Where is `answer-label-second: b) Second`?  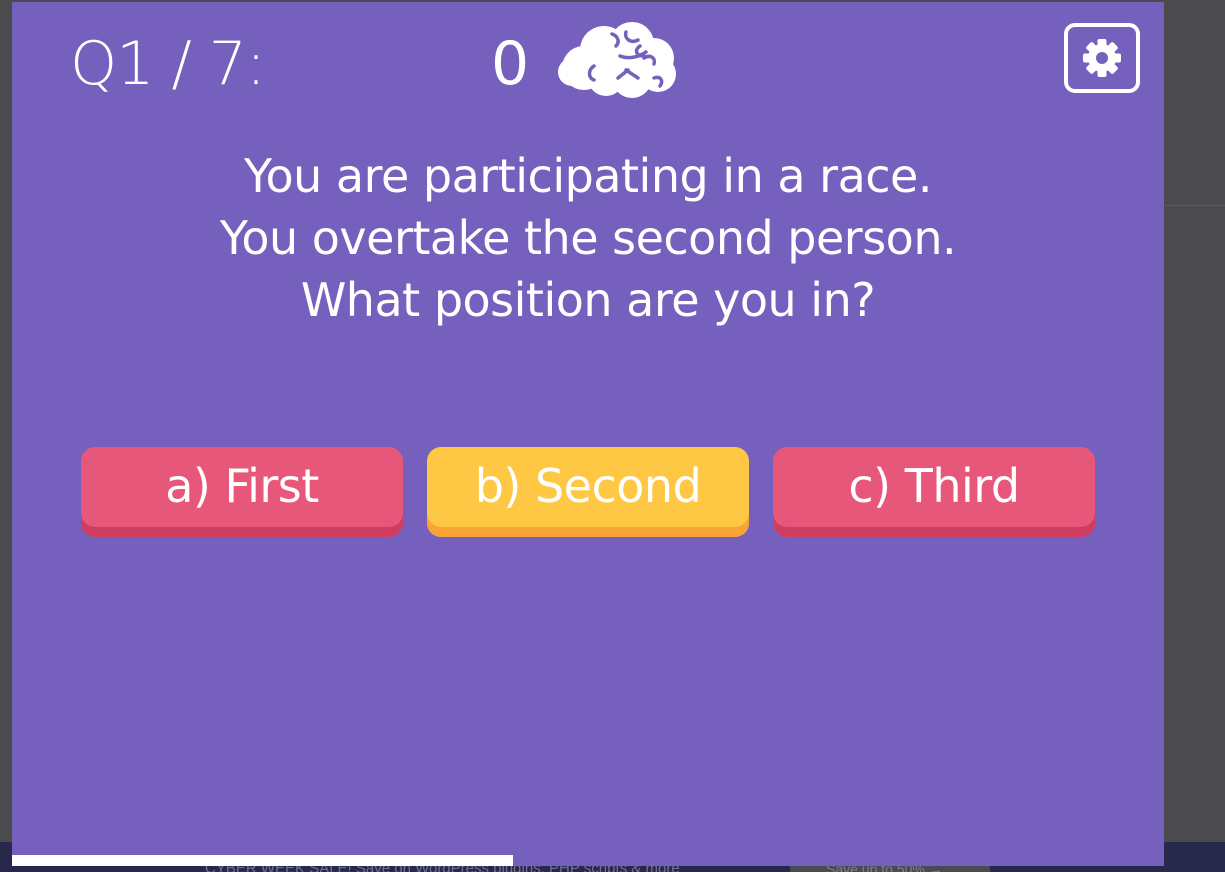 answer-label-second: b) Second is located at coordinates (588, 486).